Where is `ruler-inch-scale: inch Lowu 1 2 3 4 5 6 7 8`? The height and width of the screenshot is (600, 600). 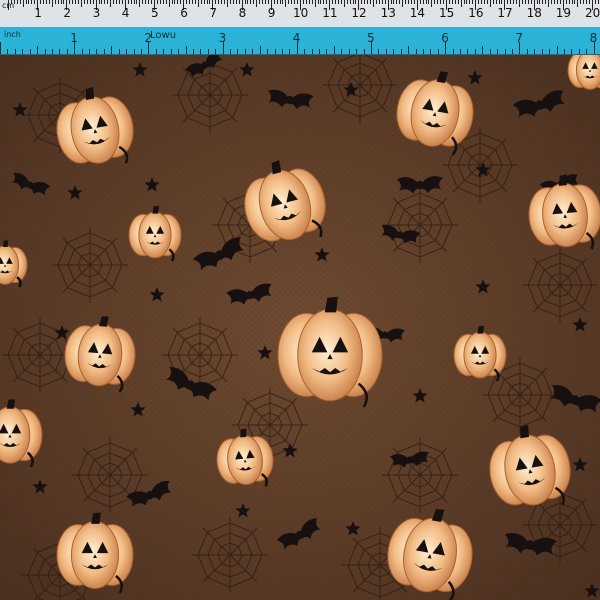
ruler-inch-scale: inch Lowu 1 2 3 4 5 6 7 8 is located at coordinates (300, 41).